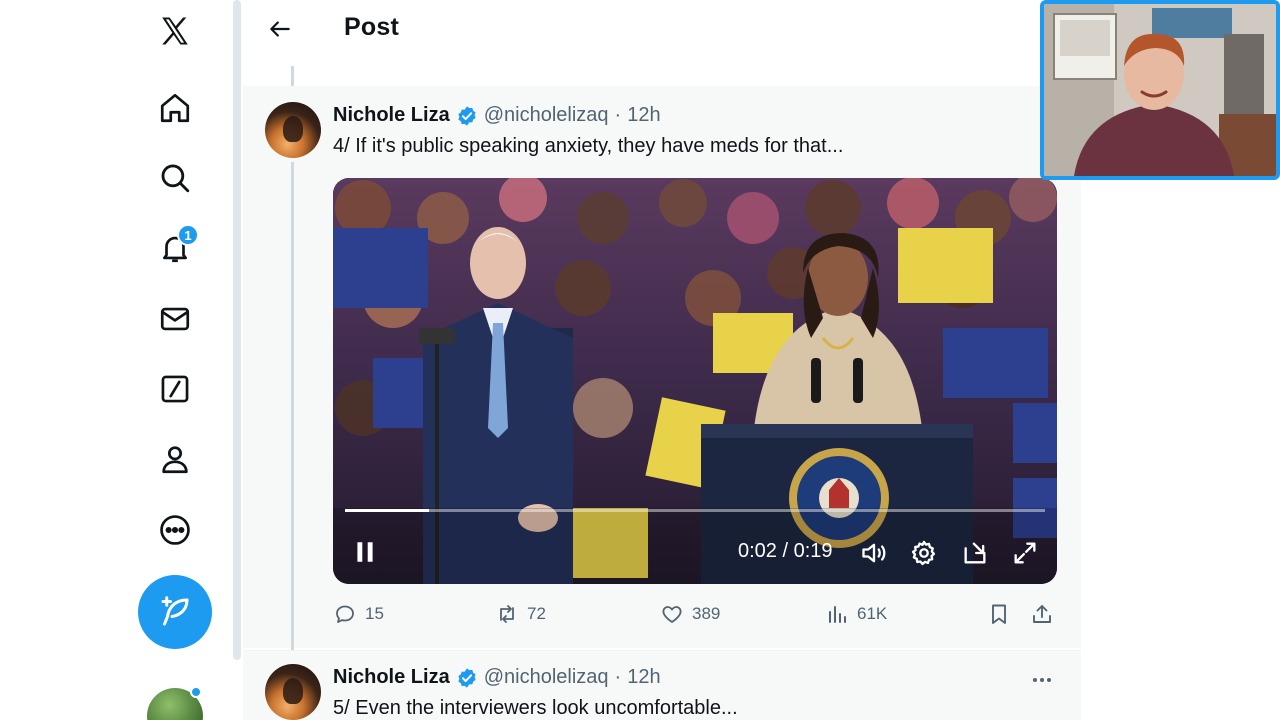  What do you see at coordinates (695, 510) in the screenshot?
I see `video-progress-bar` at bounding box center [695, 510].